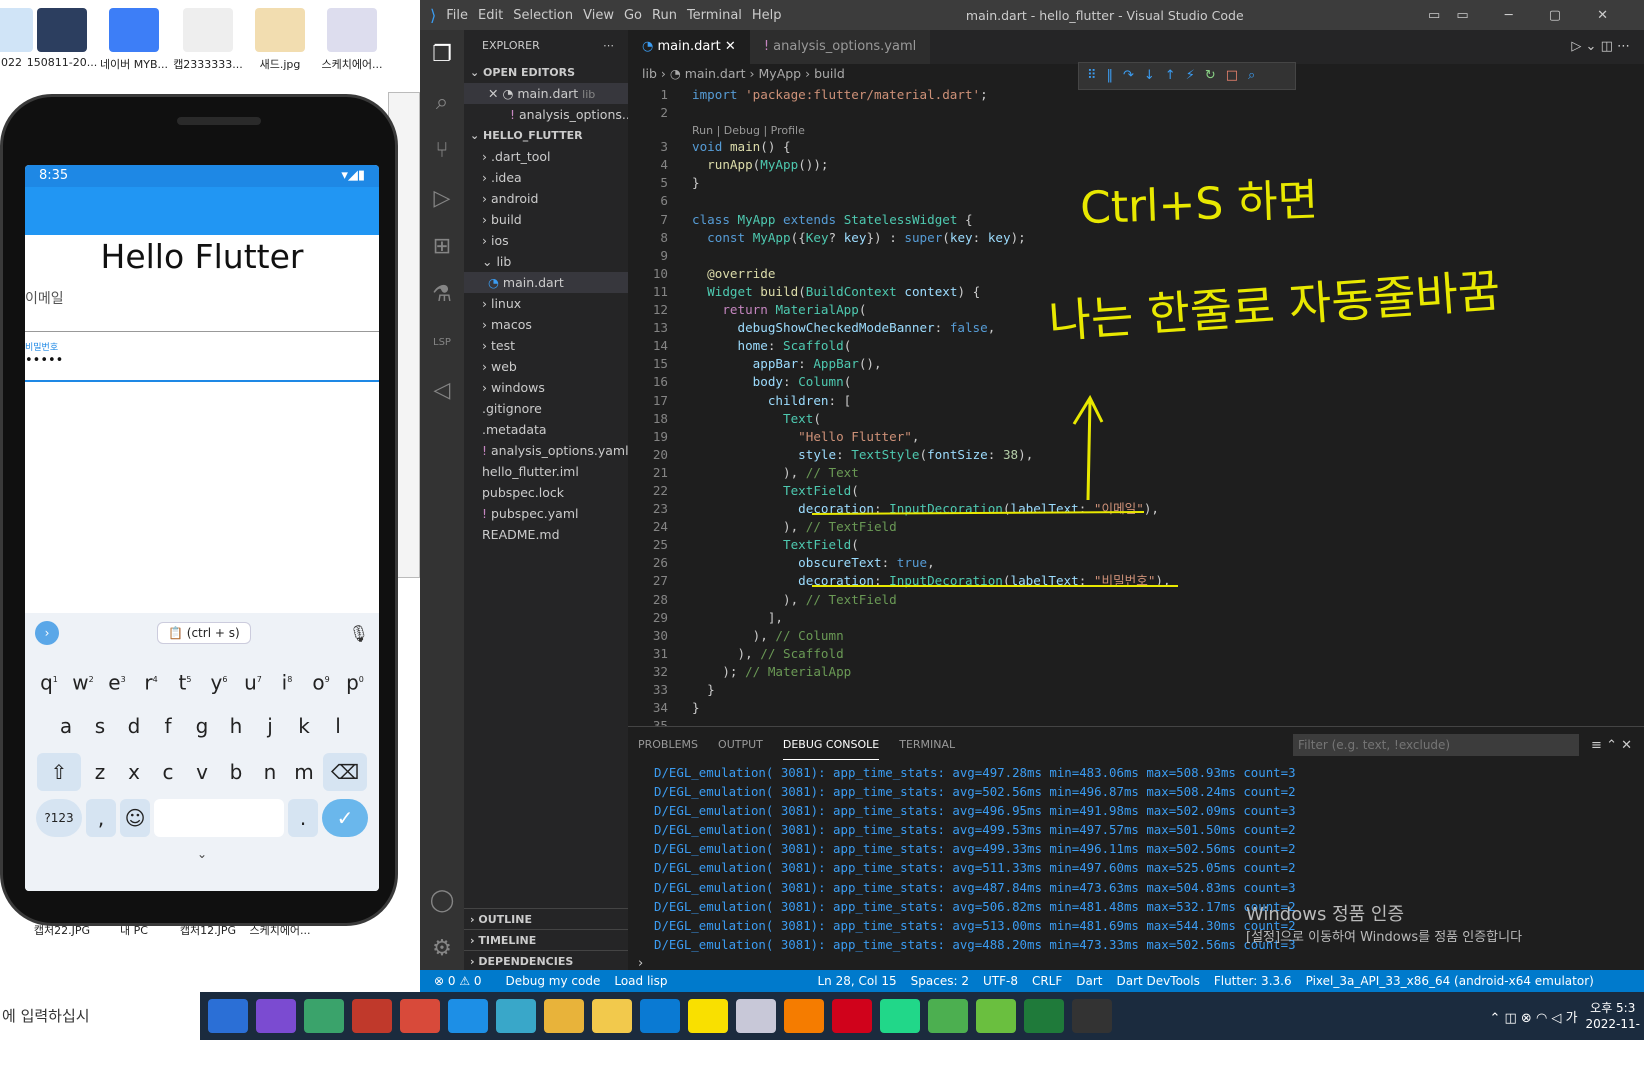  I want to click on code-line: 16 body: Column(, so click(1136, 382).